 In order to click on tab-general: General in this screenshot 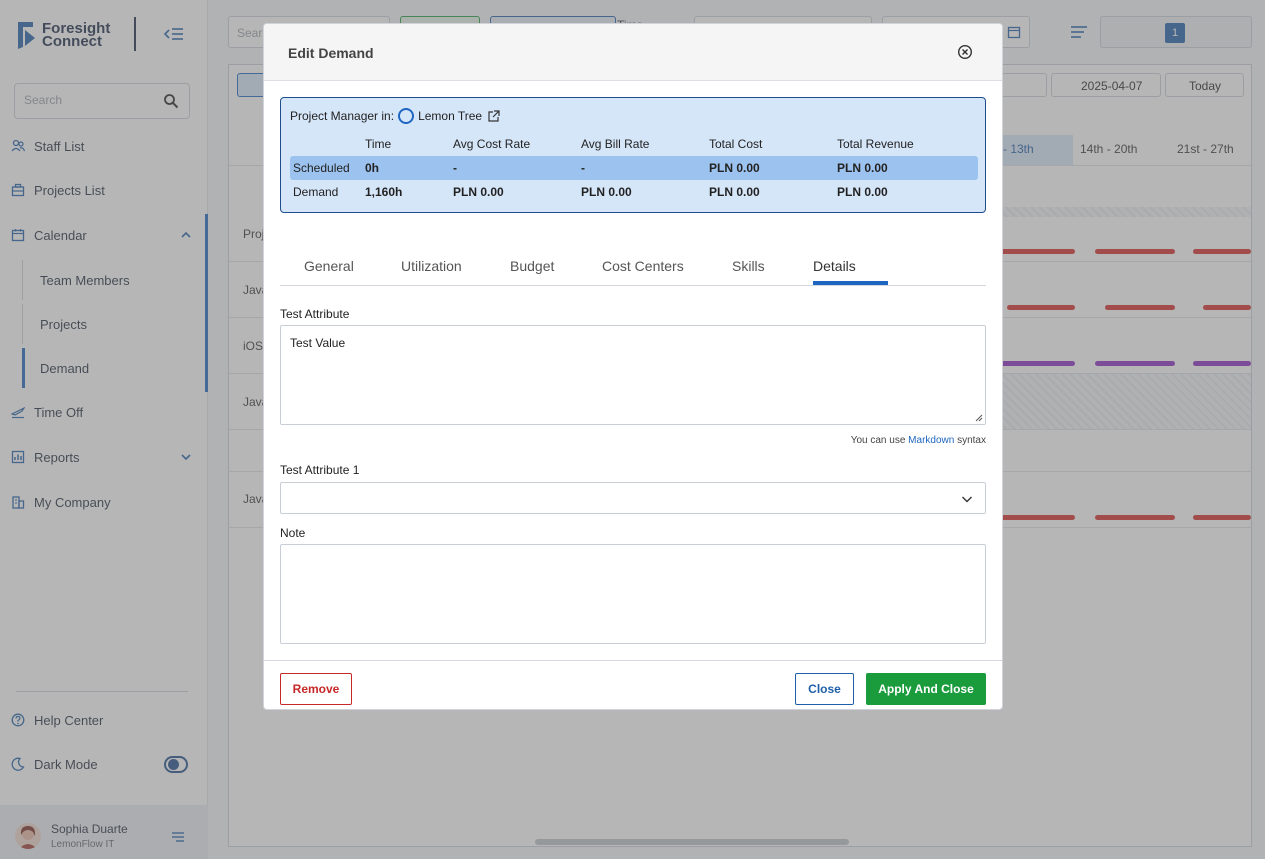, I will do `click(329, 266)`.